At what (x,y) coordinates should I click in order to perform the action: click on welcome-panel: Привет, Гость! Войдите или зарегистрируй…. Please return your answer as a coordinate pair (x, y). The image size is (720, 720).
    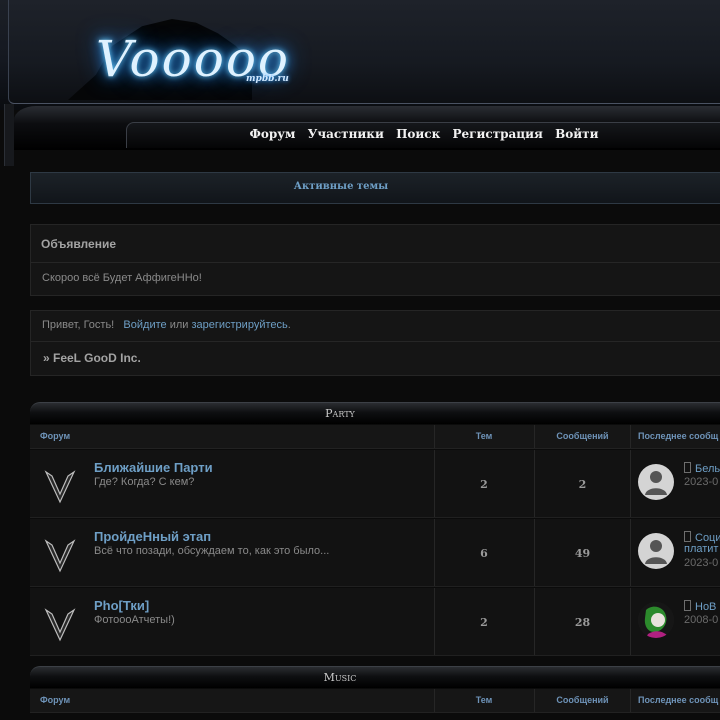
    Looking at the image, I should click on (375, 343).